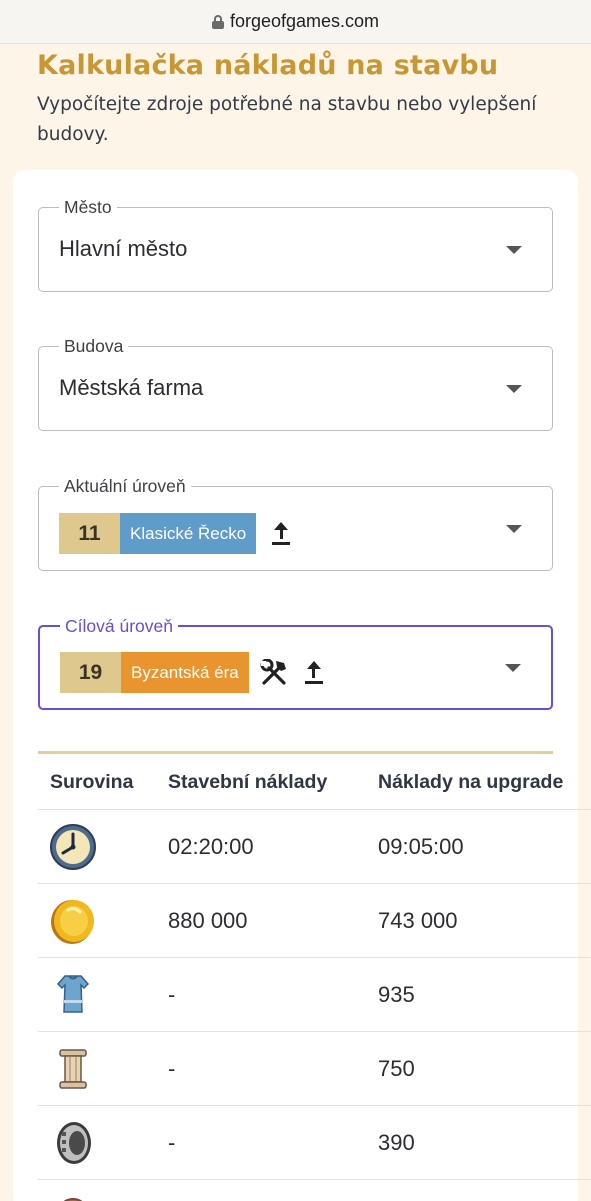 The width and height of the screenshot is (591, 1201). I want to click on url-text: forgeofgames.com, so click(304, 21).